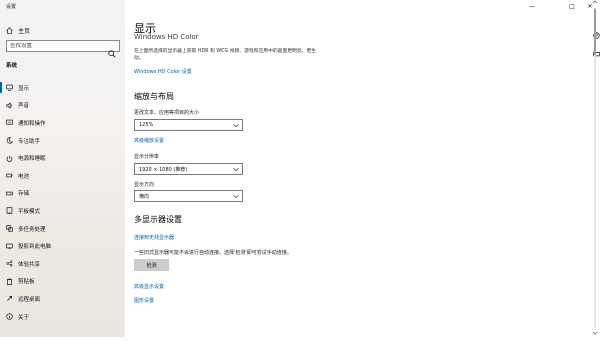 The image size is (600, 341). Describe the element at coordinates (163, 71) in the screenshot. I see `hd-color-settings-link: Windows HD Color 设置` at that location.